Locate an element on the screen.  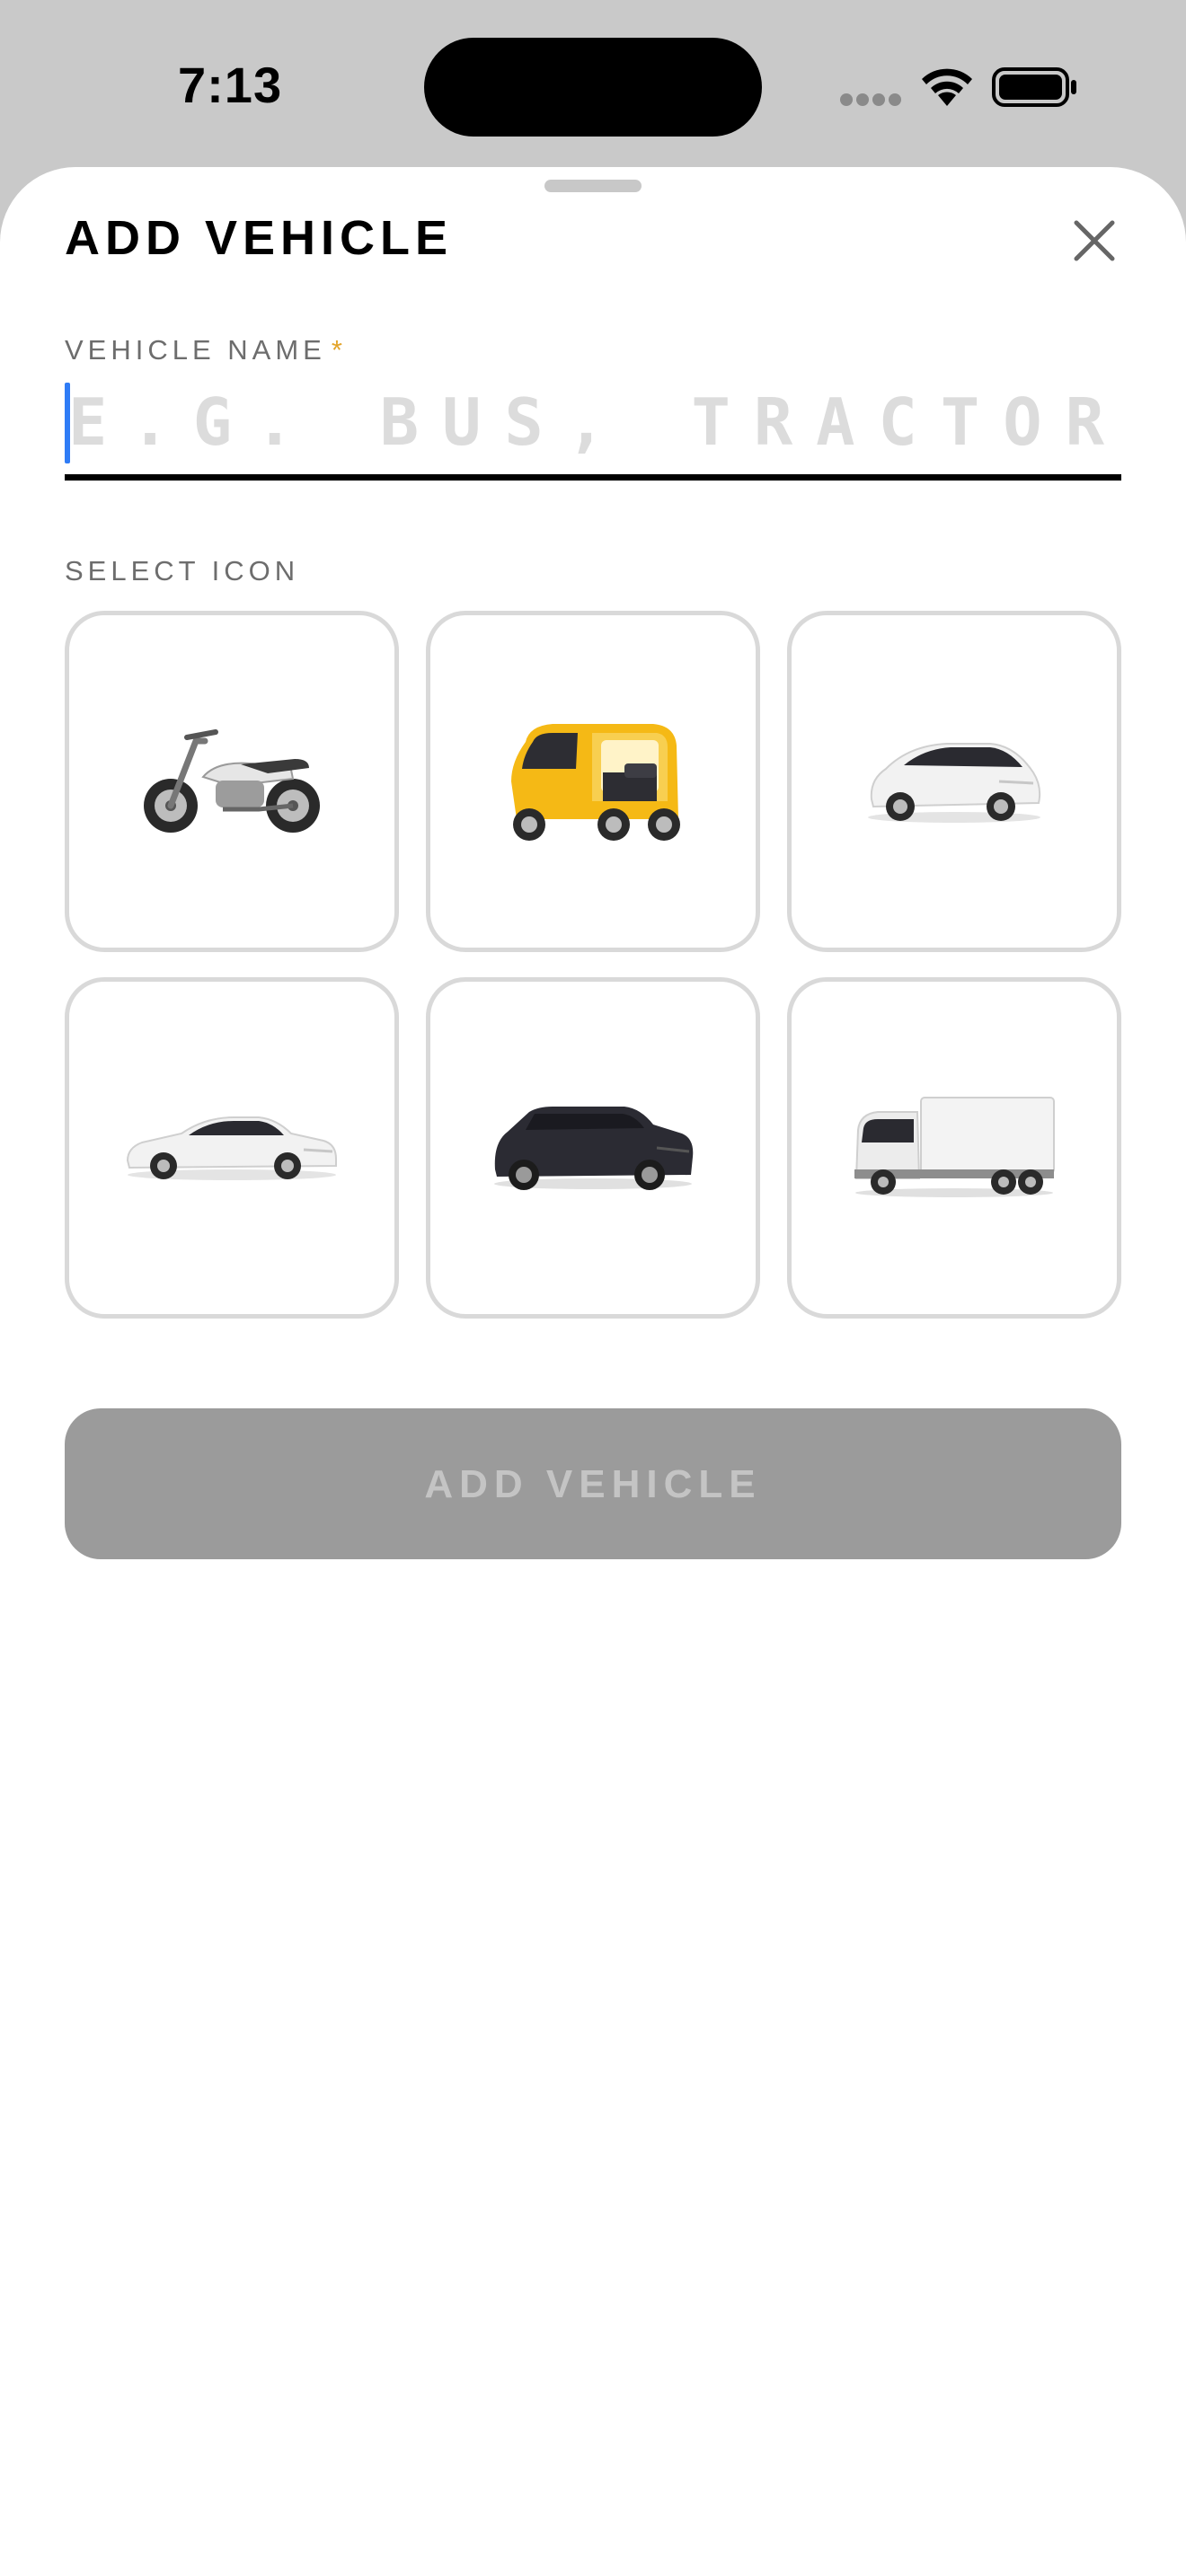
icon-option-suv is located at coordinates (593, 1148).